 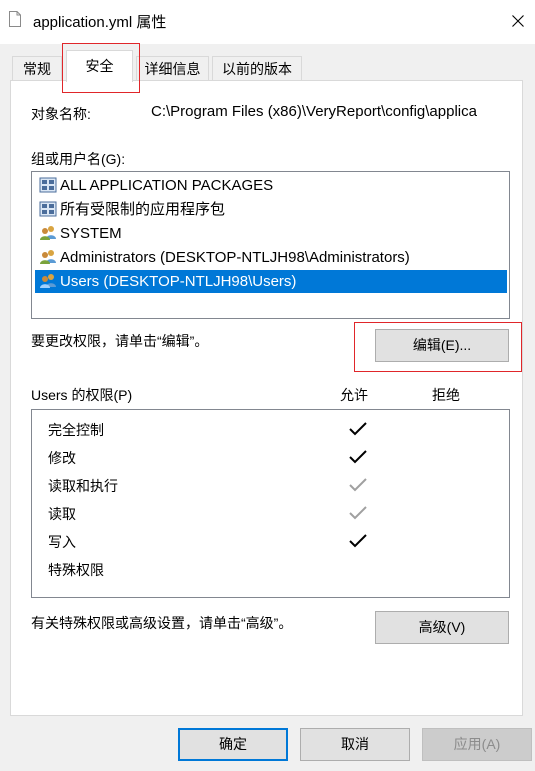 I want to click on list-item-label: Users (DESKTOP-NTLJH98\Users), so click(x=178, y=281).